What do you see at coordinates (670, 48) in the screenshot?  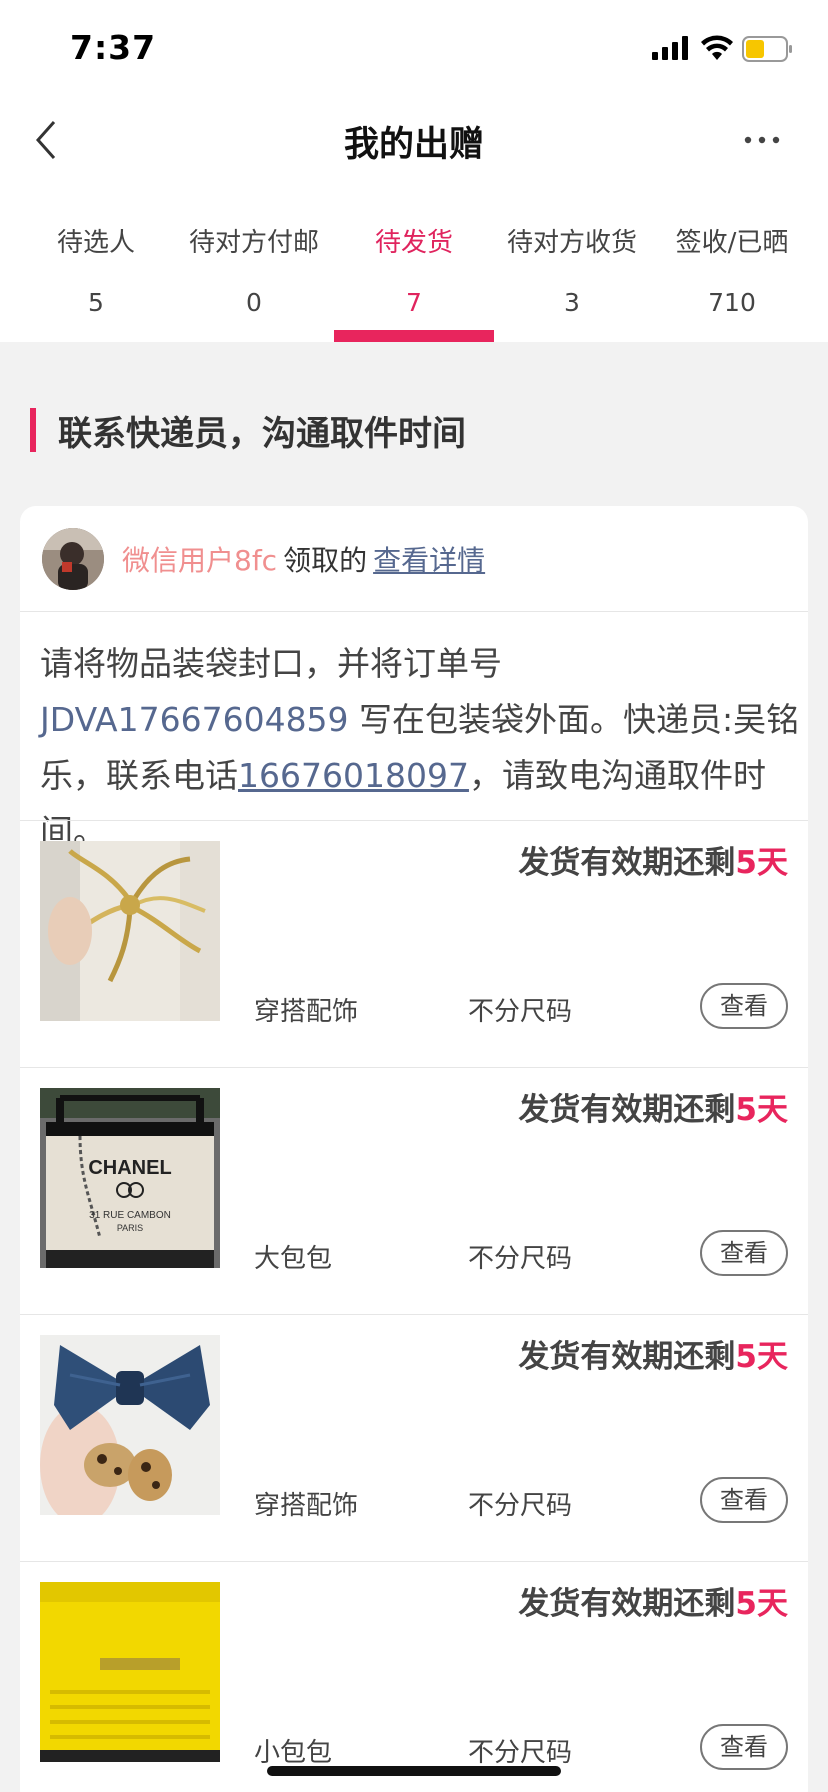 I see `signal-icon` at bounding box center [670, 48].